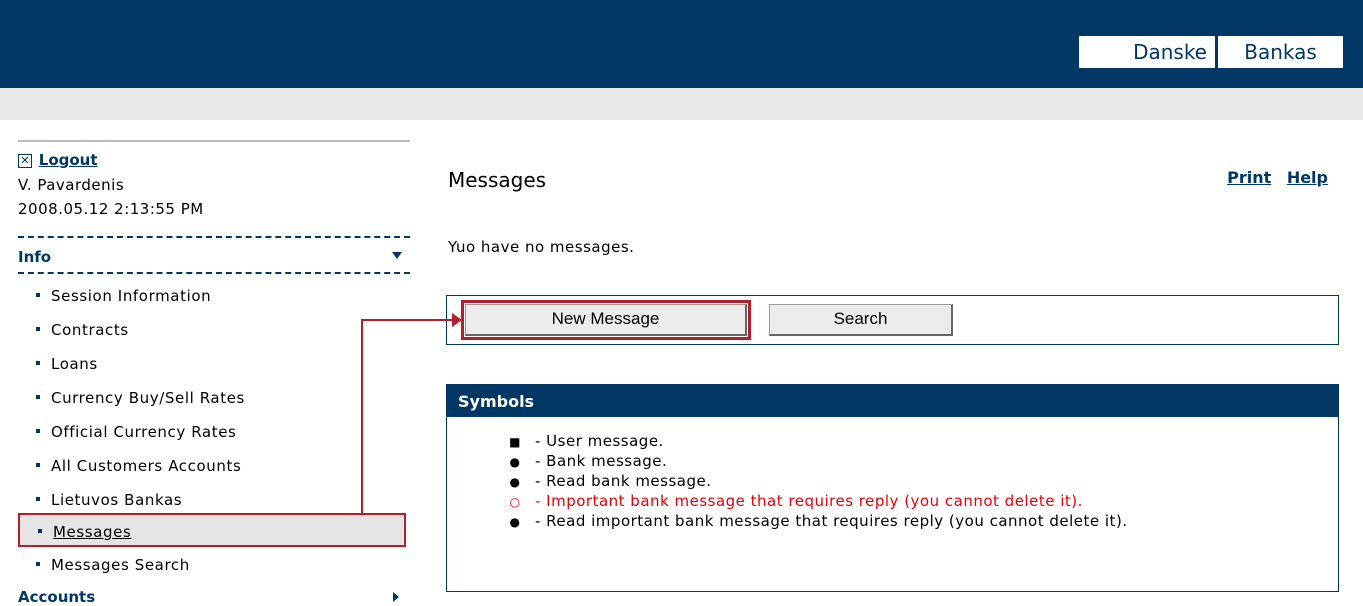  I want to click on info-section-header: Info, so click(34, 257).